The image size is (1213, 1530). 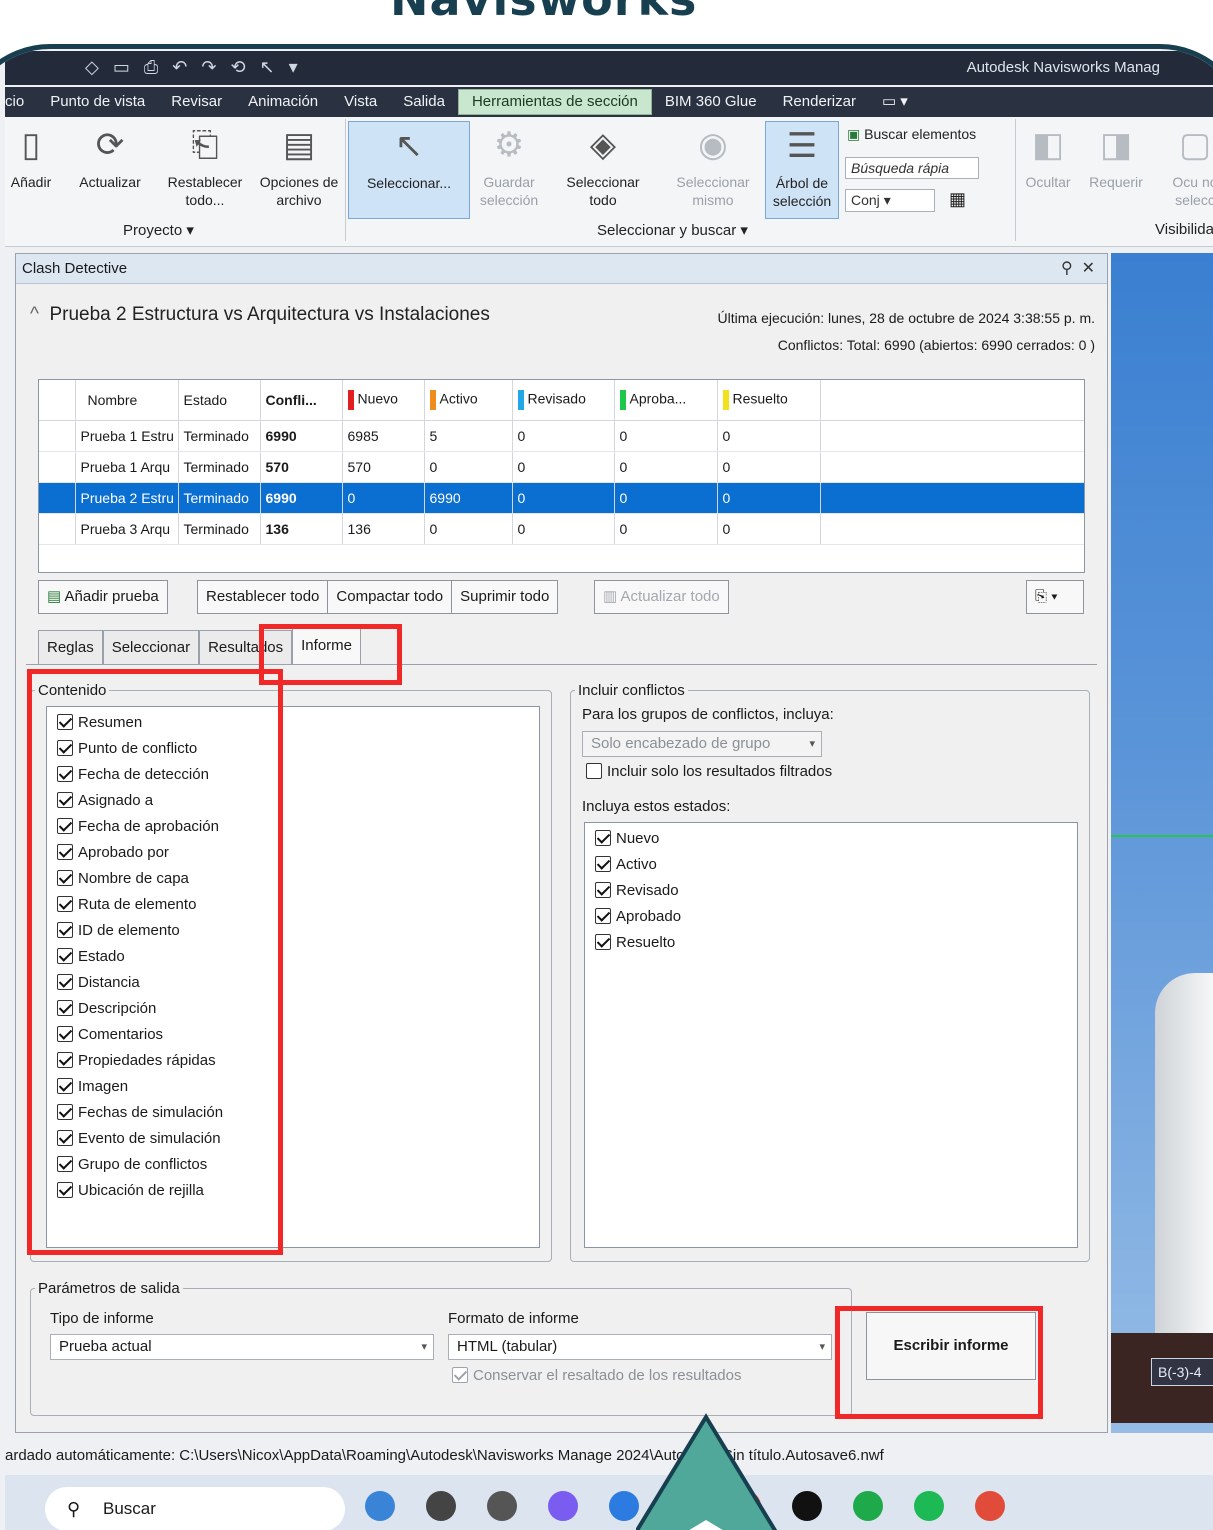 I want to click on list-item: Nuevo, so click(x=831, y=838).